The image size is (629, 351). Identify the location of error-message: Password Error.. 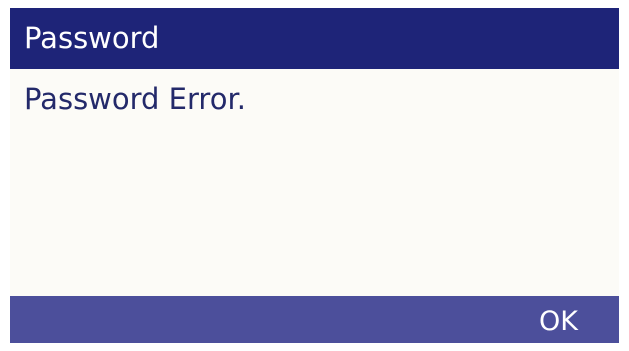
(135, 99).